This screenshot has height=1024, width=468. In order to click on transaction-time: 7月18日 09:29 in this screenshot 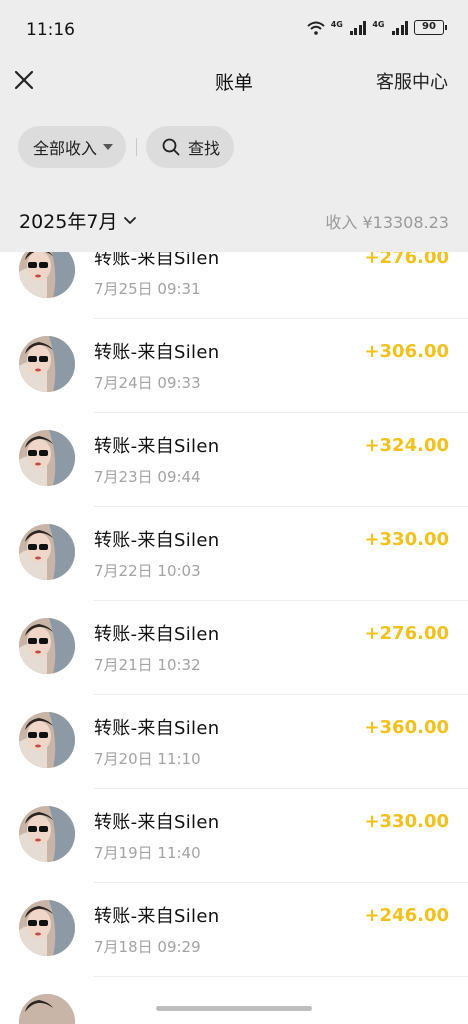, I will do `click(147, 947)`.